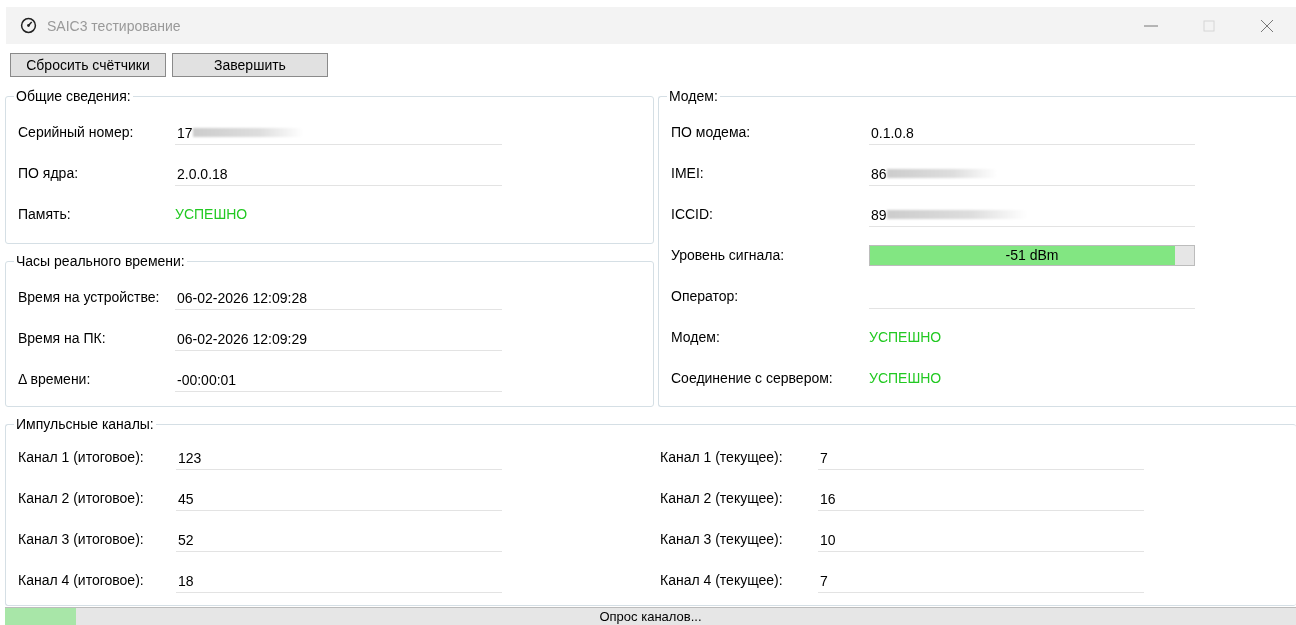 Image resolution: width=1296 pixels, height=625 pixels. What do you see at coordinates (76, 133) in the screenshot?
I see `field-label: Серийный номер:` at bounding box center [76, 133].